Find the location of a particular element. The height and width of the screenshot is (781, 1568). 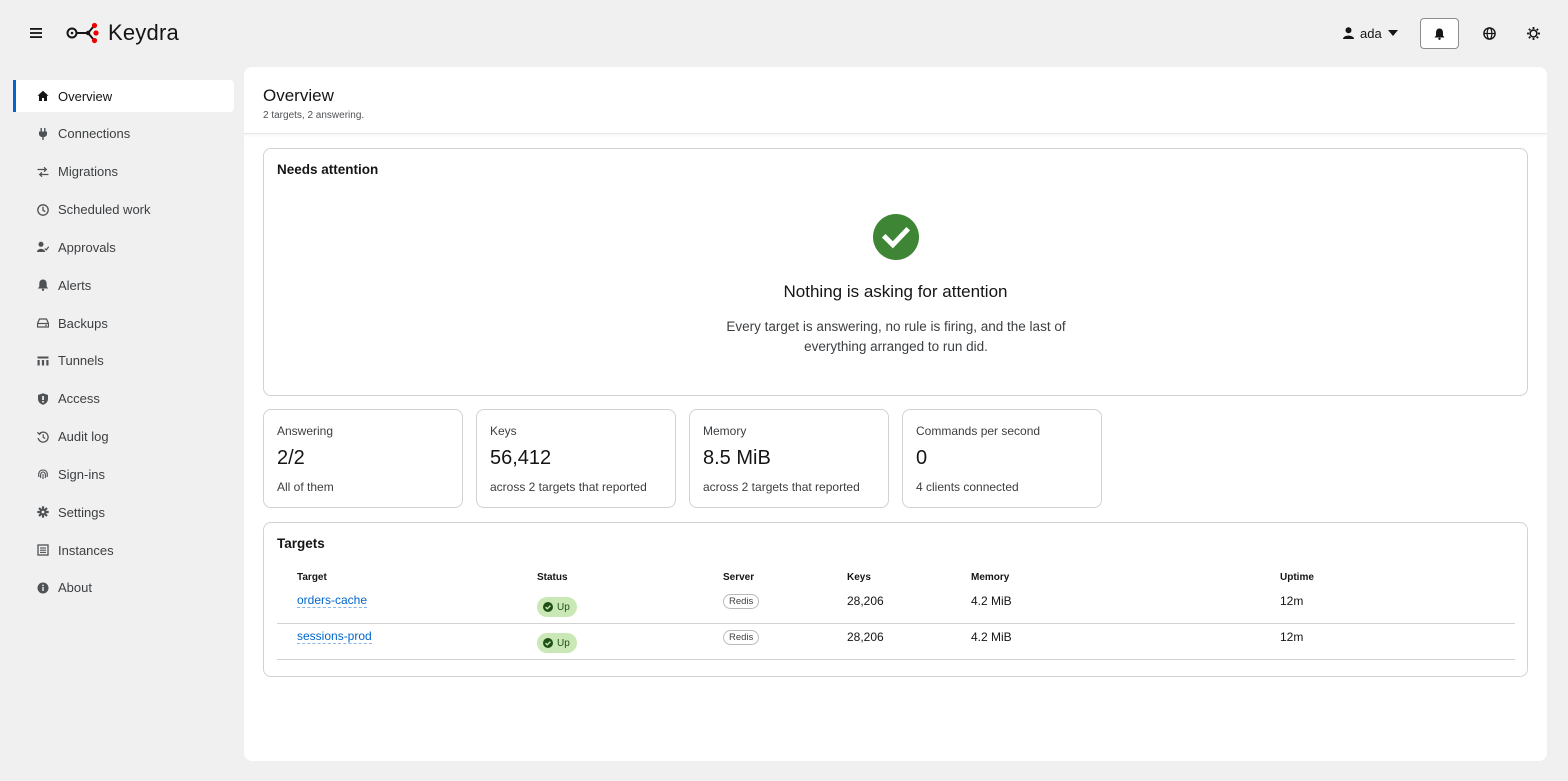

sidebar-item-approvals: Approvals is located at coordinates (123, 247).